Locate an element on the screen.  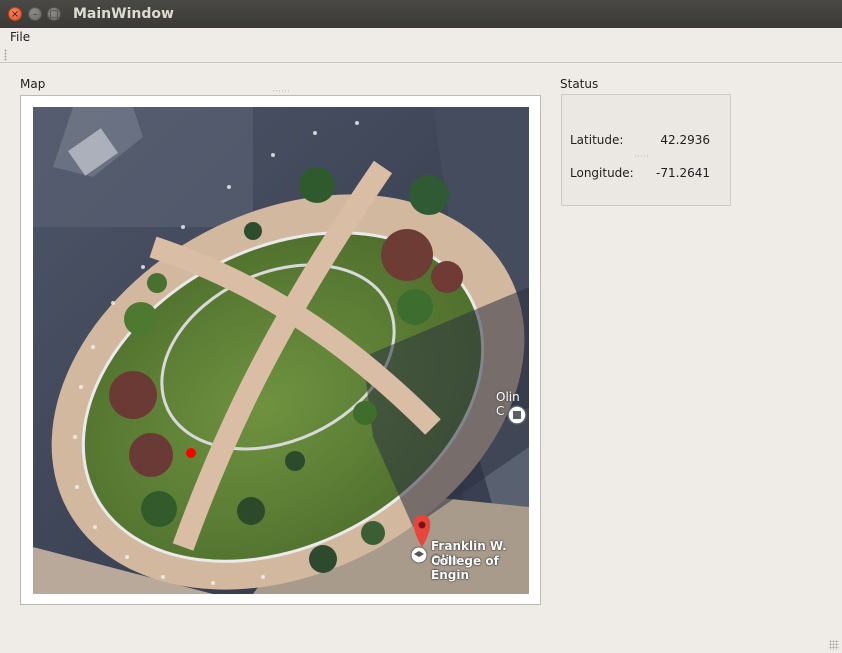
window-resize-grip is located at coordinates (834, 645).